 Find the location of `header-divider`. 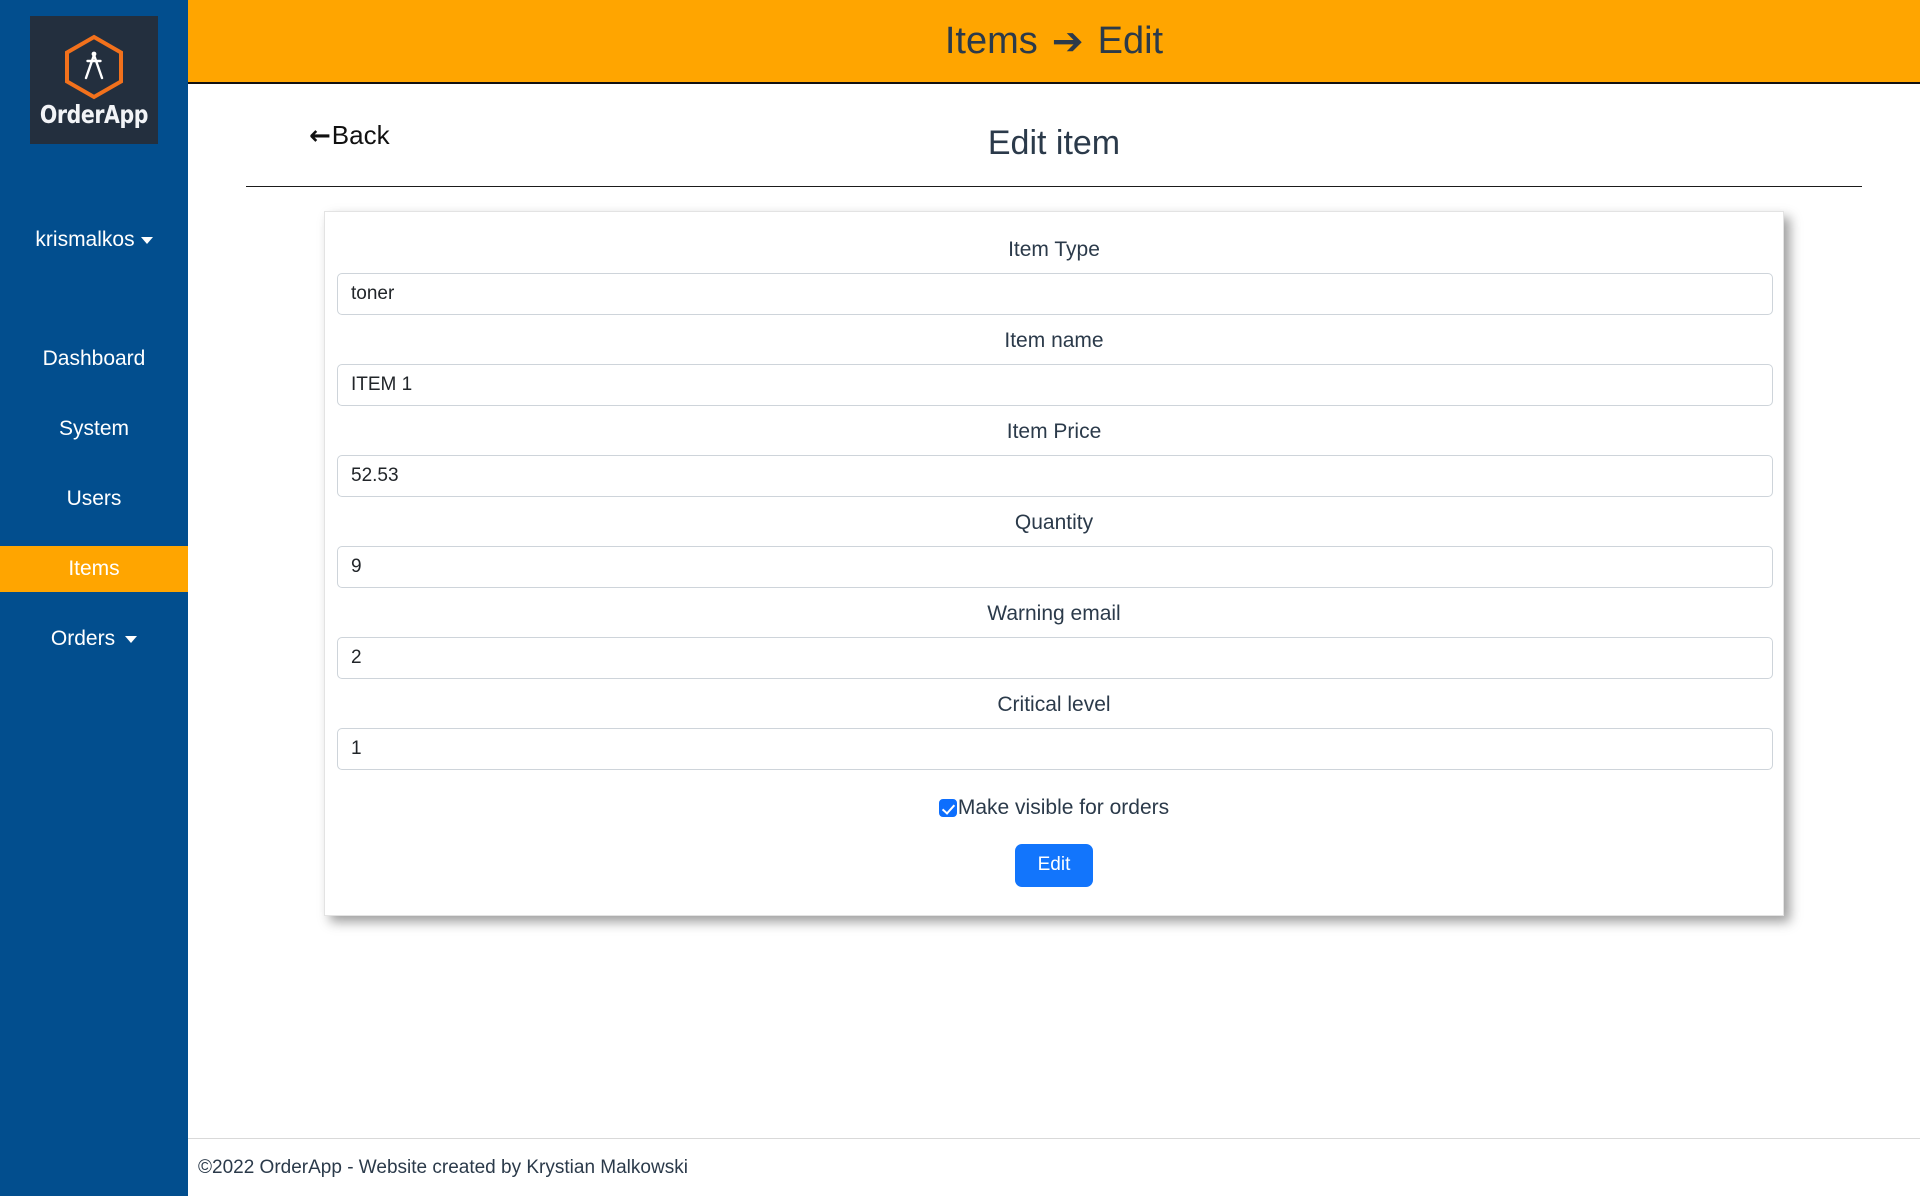

header-divider is located at coordinates (1054, 186).